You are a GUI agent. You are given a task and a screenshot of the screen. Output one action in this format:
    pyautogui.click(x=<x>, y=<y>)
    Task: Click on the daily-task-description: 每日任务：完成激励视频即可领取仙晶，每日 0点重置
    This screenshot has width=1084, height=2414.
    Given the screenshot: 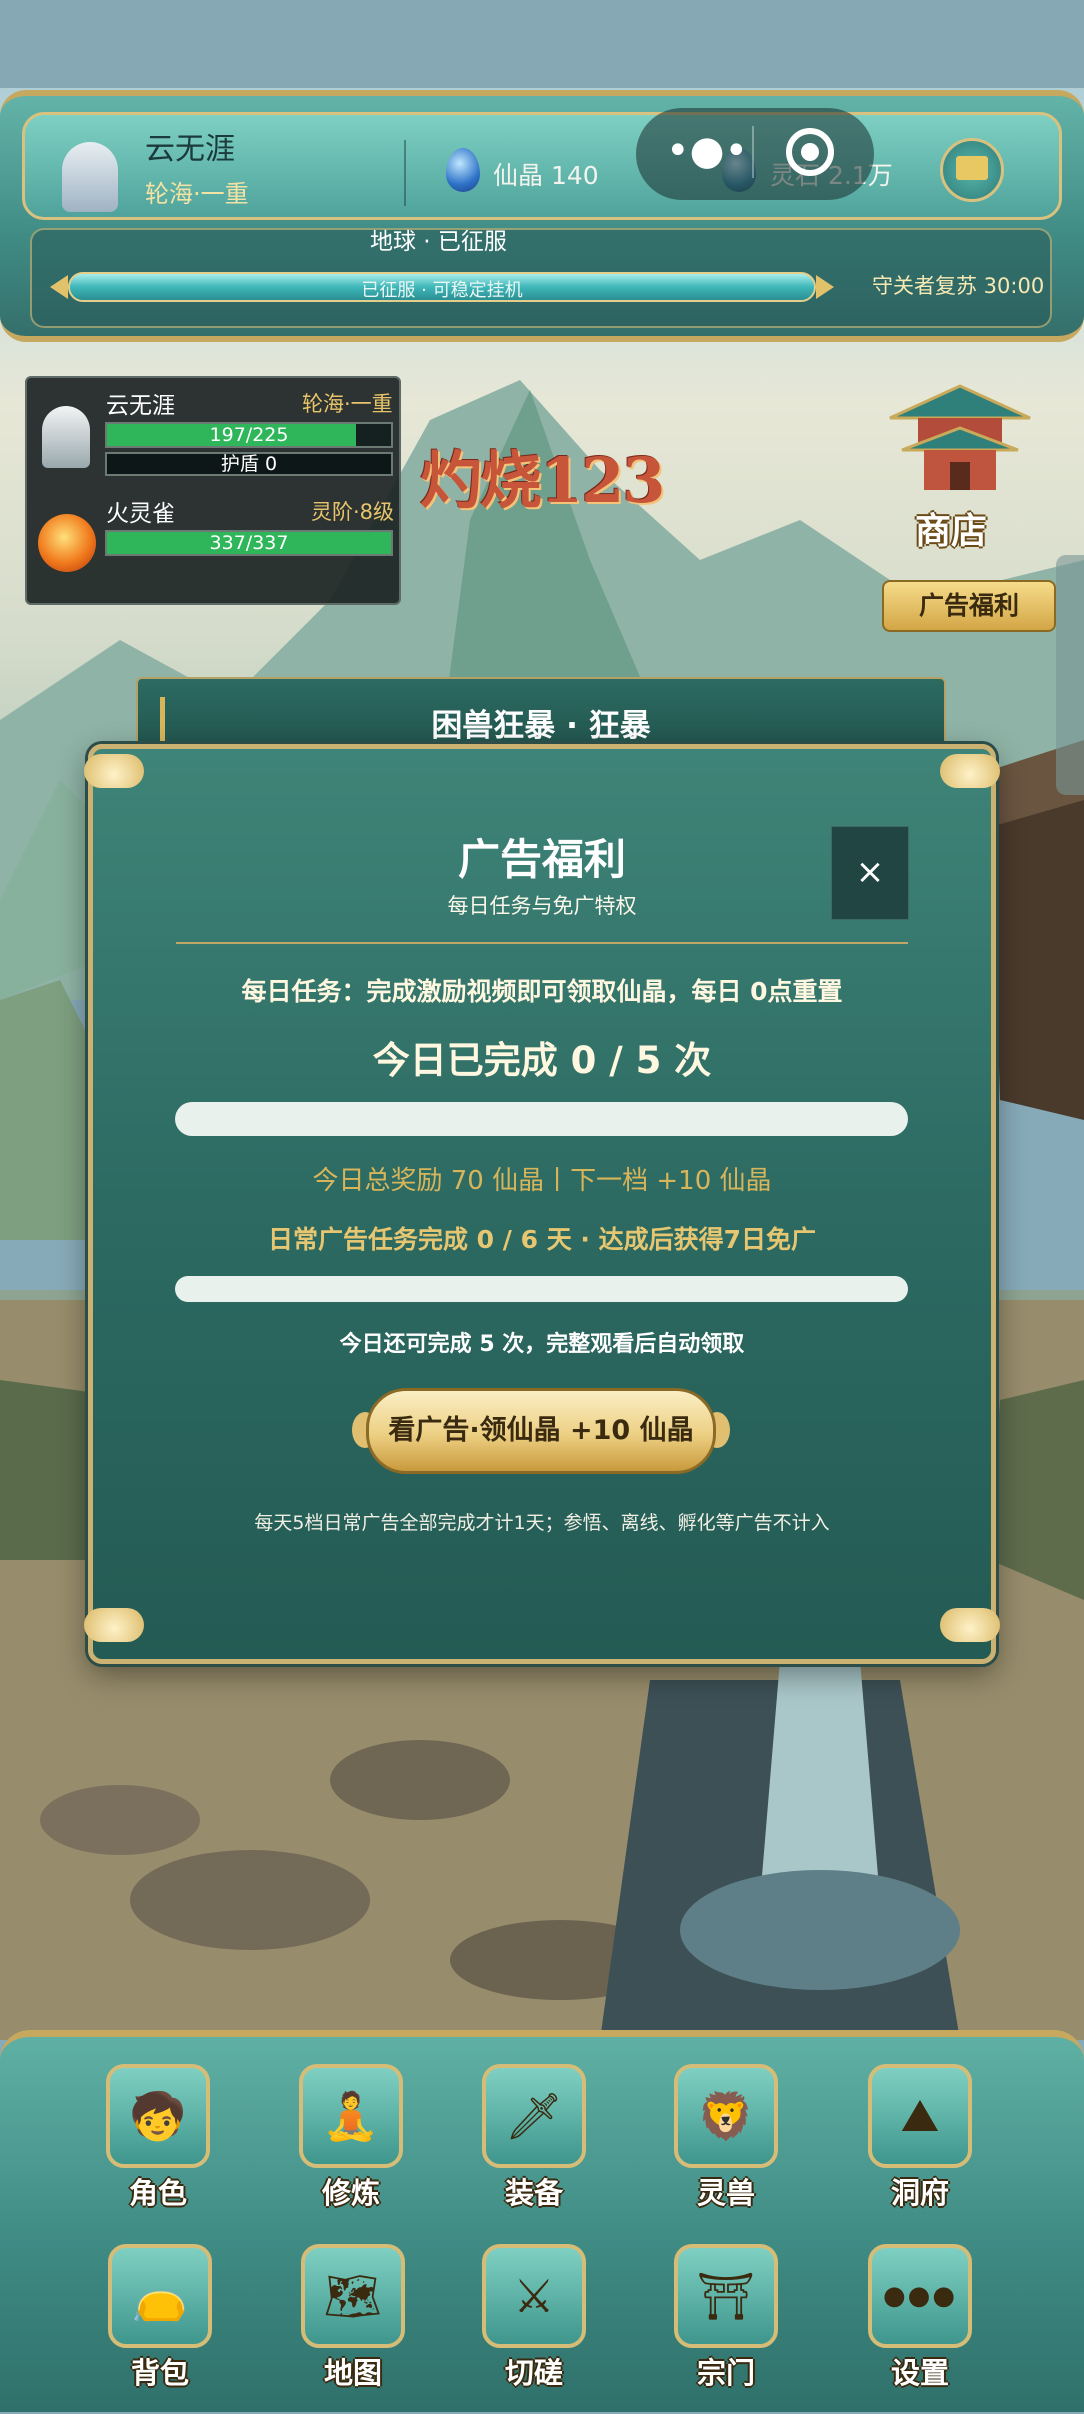 What is the action you would take?
    pyautogui.click(x=542, y=991)
    